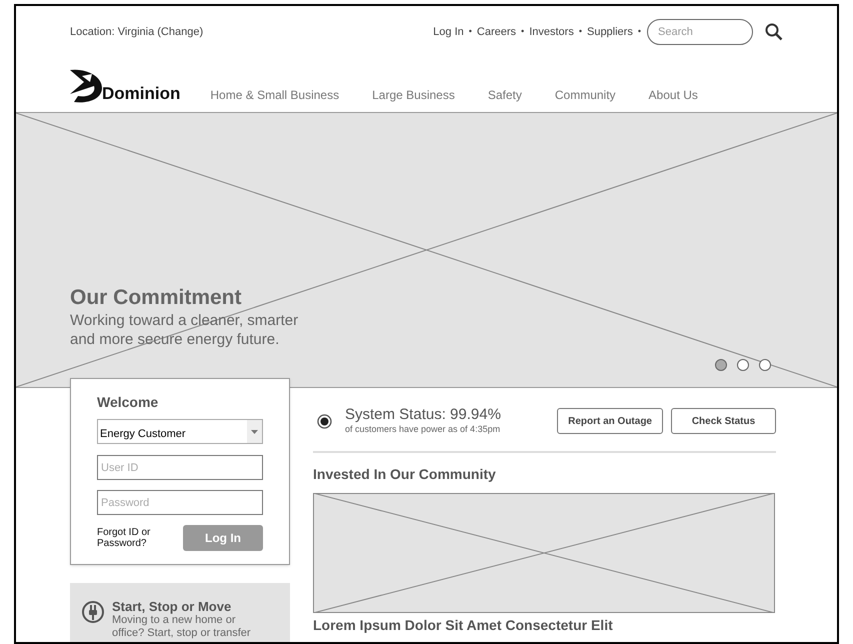 This screenshot has width=853, height=644. What do you see at coordinates (254, 432) in the screenshot?
I see `caret-icon` at bounding box center [254, 432].